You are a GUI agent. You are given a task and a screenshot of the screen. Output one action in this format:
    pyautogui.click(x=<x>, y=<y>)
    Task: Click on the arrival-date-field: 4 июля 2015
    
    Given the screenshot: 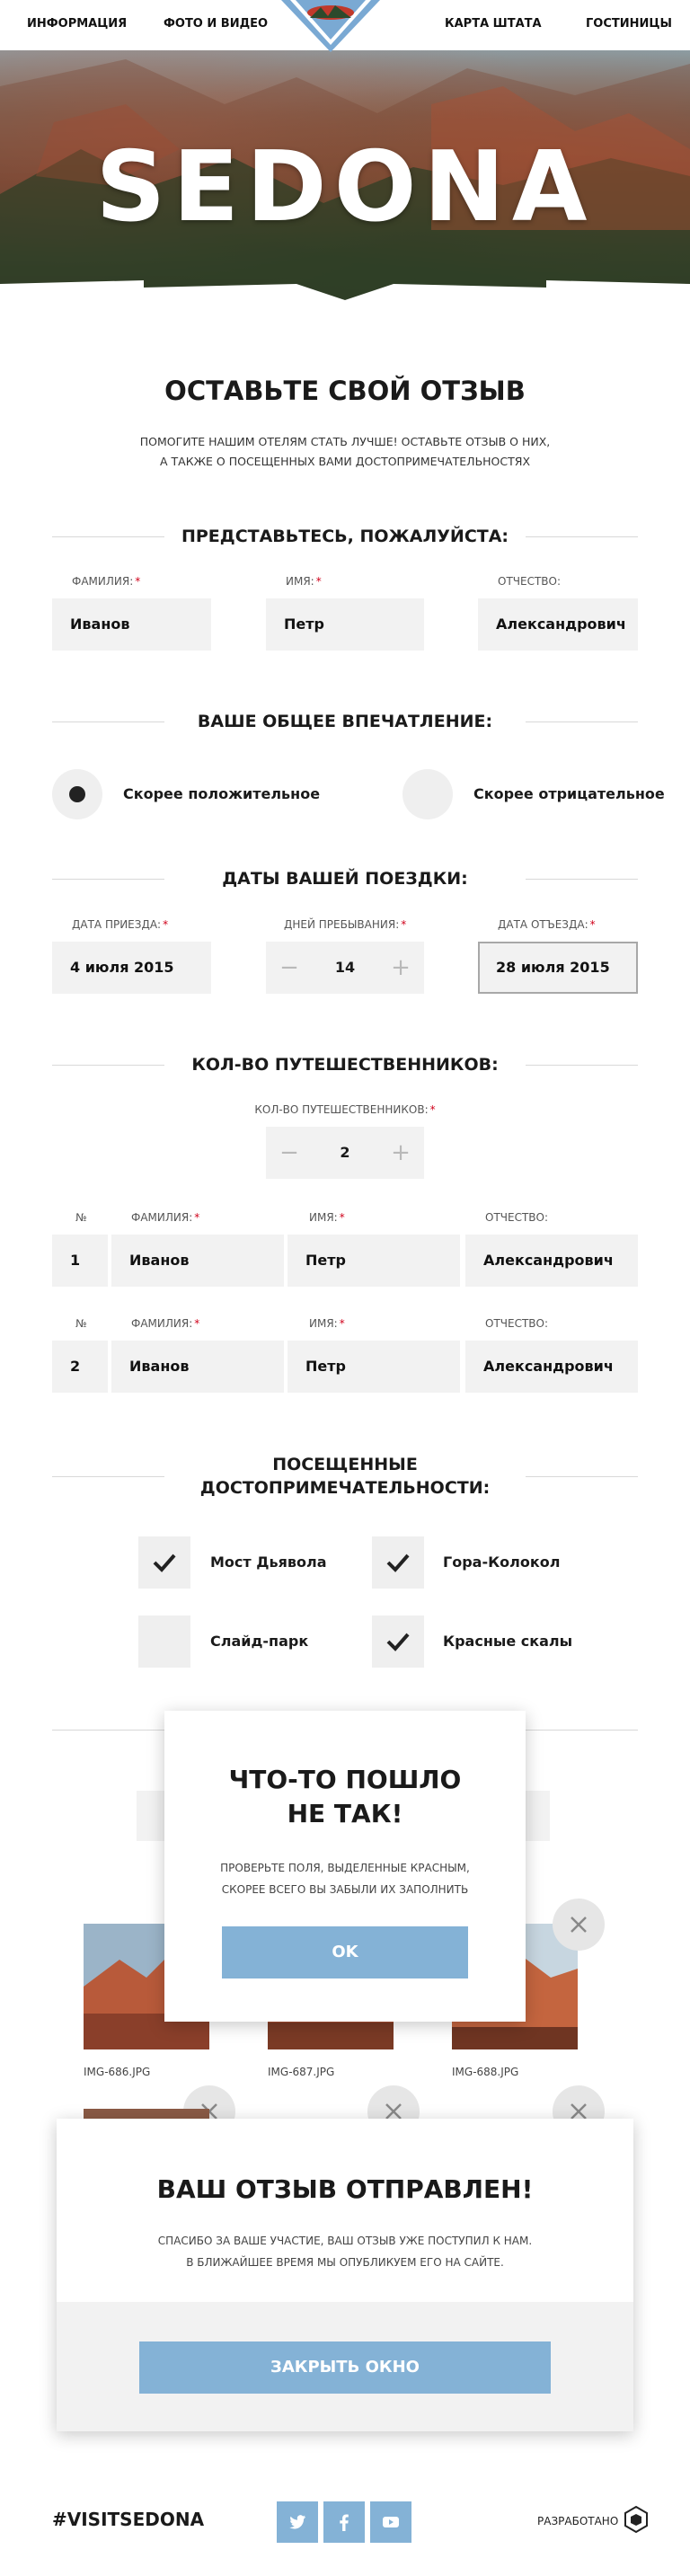 What is the action you would take?
    pyautogui.click(x=131, y=968)
    